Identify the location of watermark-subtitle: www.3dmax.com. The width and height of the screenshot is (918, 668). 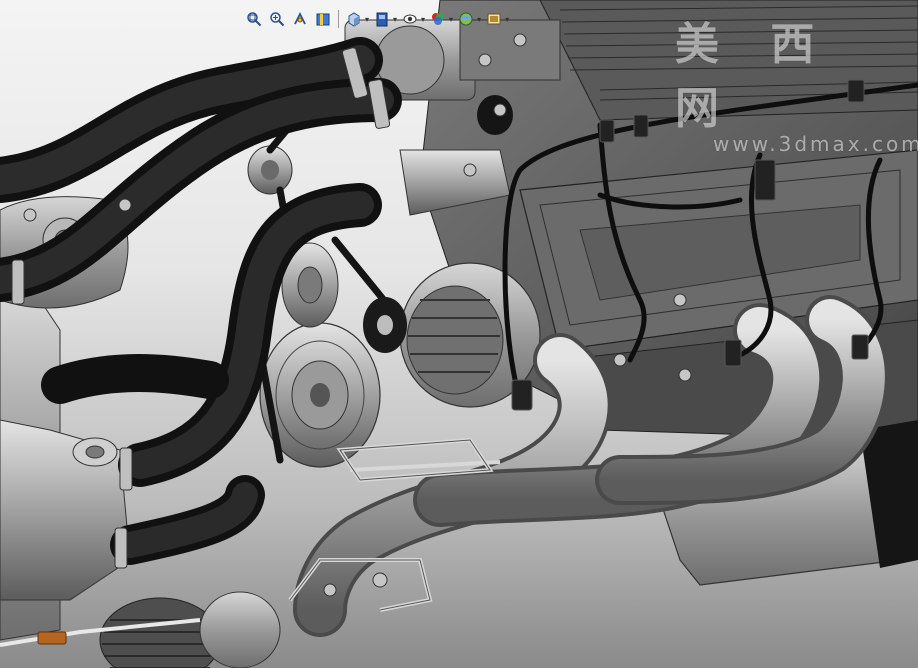
(815, 144).